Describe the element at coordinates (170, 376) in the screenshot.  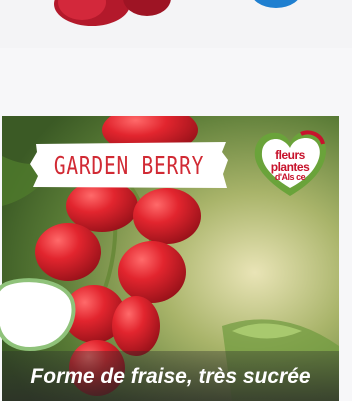
I see `product-tagline: Forme de fraise, très sucrée` at that location.